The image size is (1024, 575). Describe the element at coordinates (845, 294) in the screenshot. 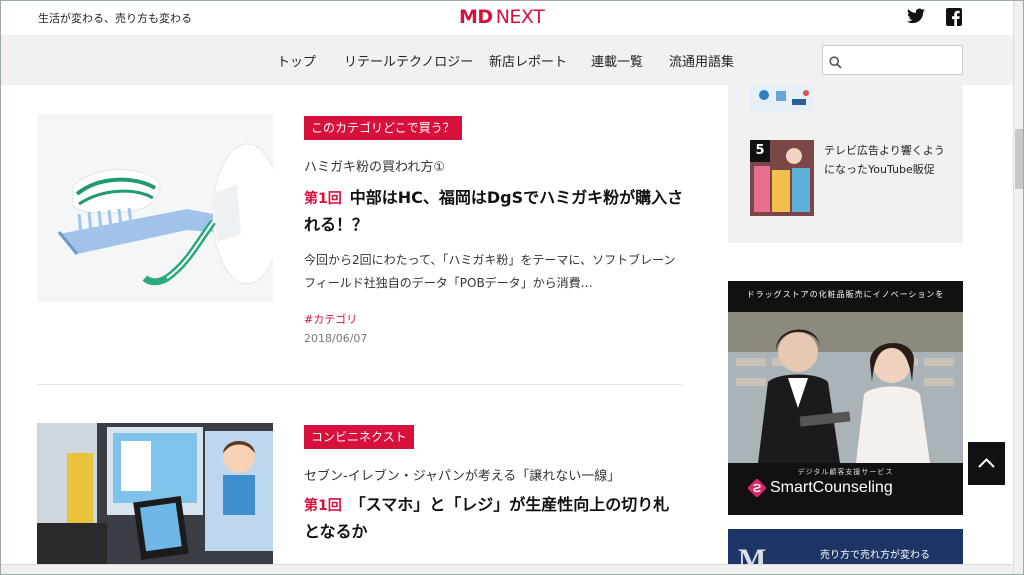

I see `ad-headline: ドラッグストアの化粧品販売にイノベーションを` at that location.